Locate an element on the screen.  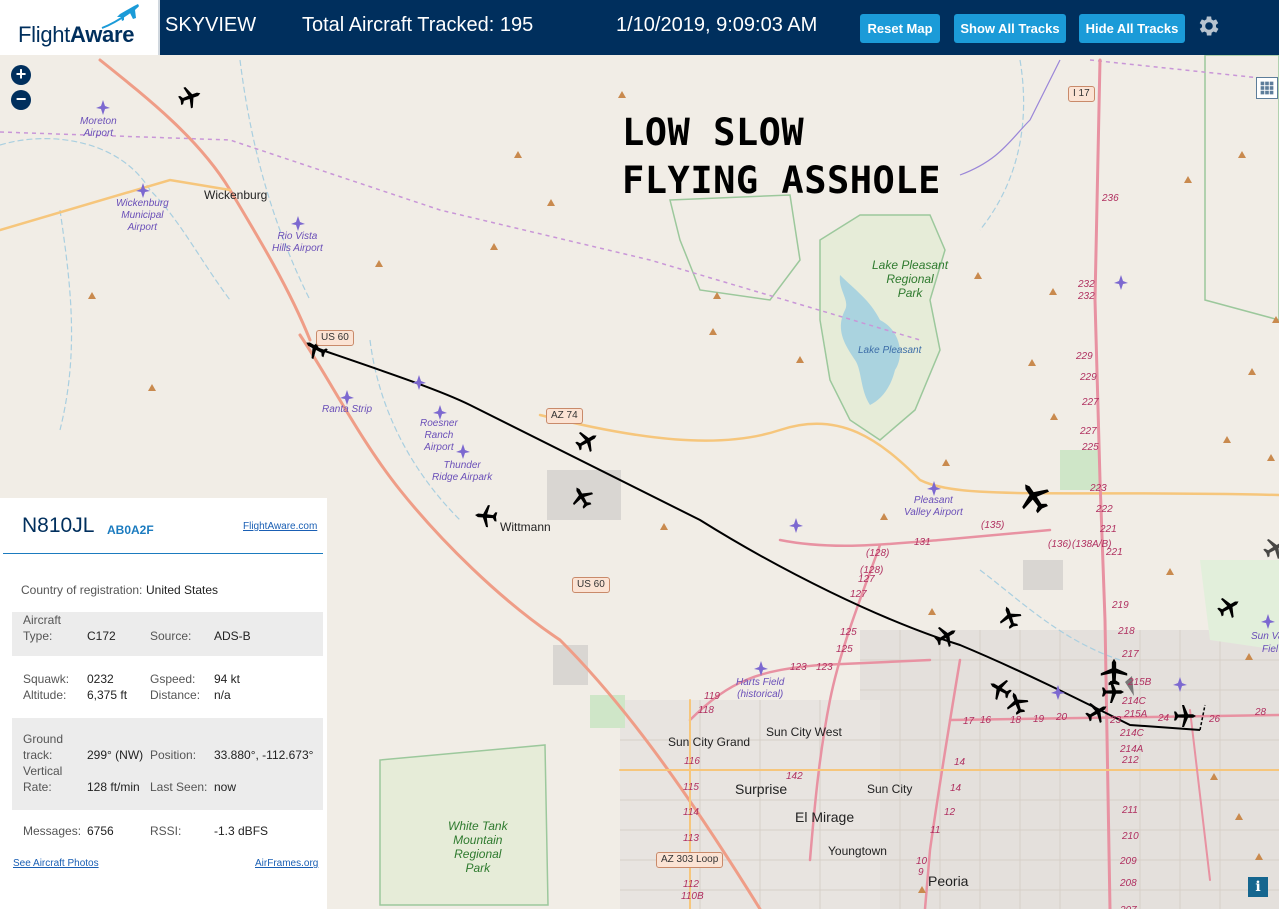
hwy-label: 115 is located at coordinates (691, 787).